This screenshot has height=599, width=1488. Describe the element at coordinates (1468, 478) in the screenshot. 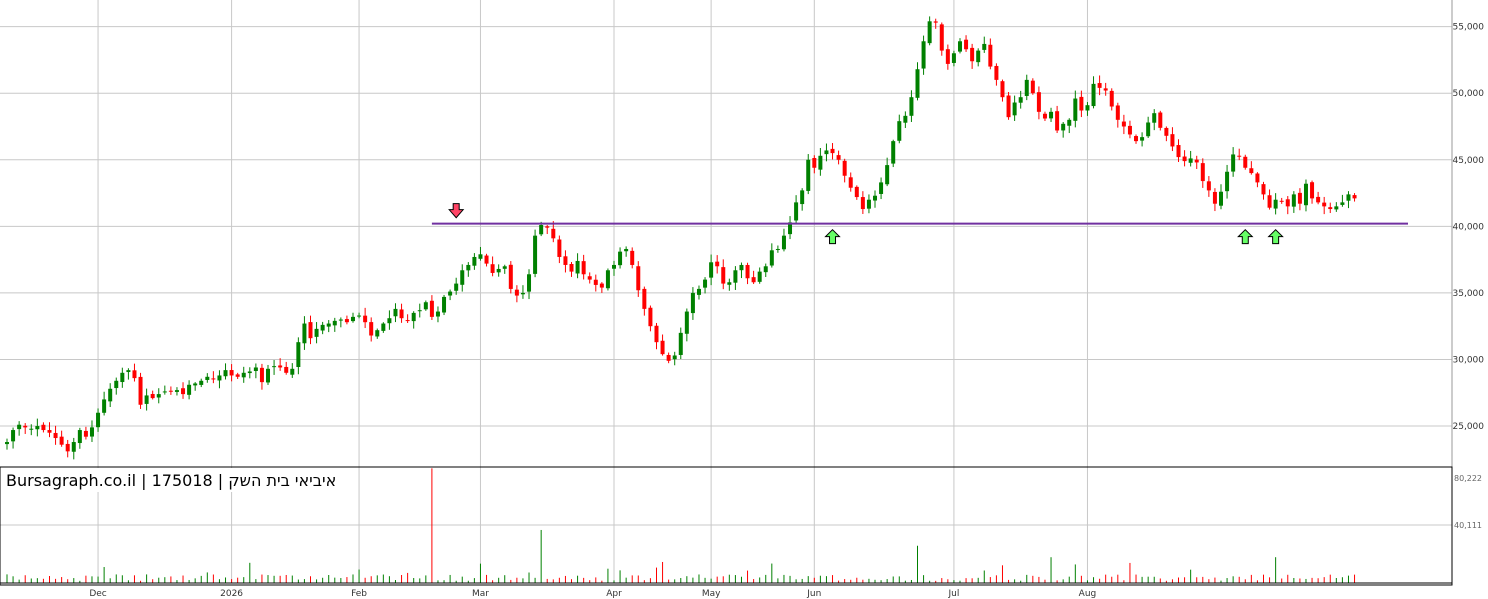

I see `volume-tick-label: 80,222` at that location.